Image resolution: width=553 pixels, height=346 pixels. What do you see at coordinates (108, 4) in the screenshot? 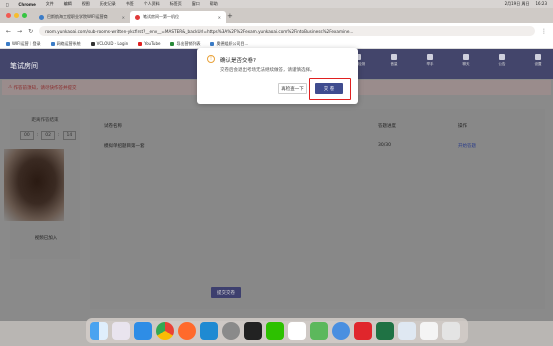
I see `menubar-item-history: 历史记录` at bounding box center [108, 4].